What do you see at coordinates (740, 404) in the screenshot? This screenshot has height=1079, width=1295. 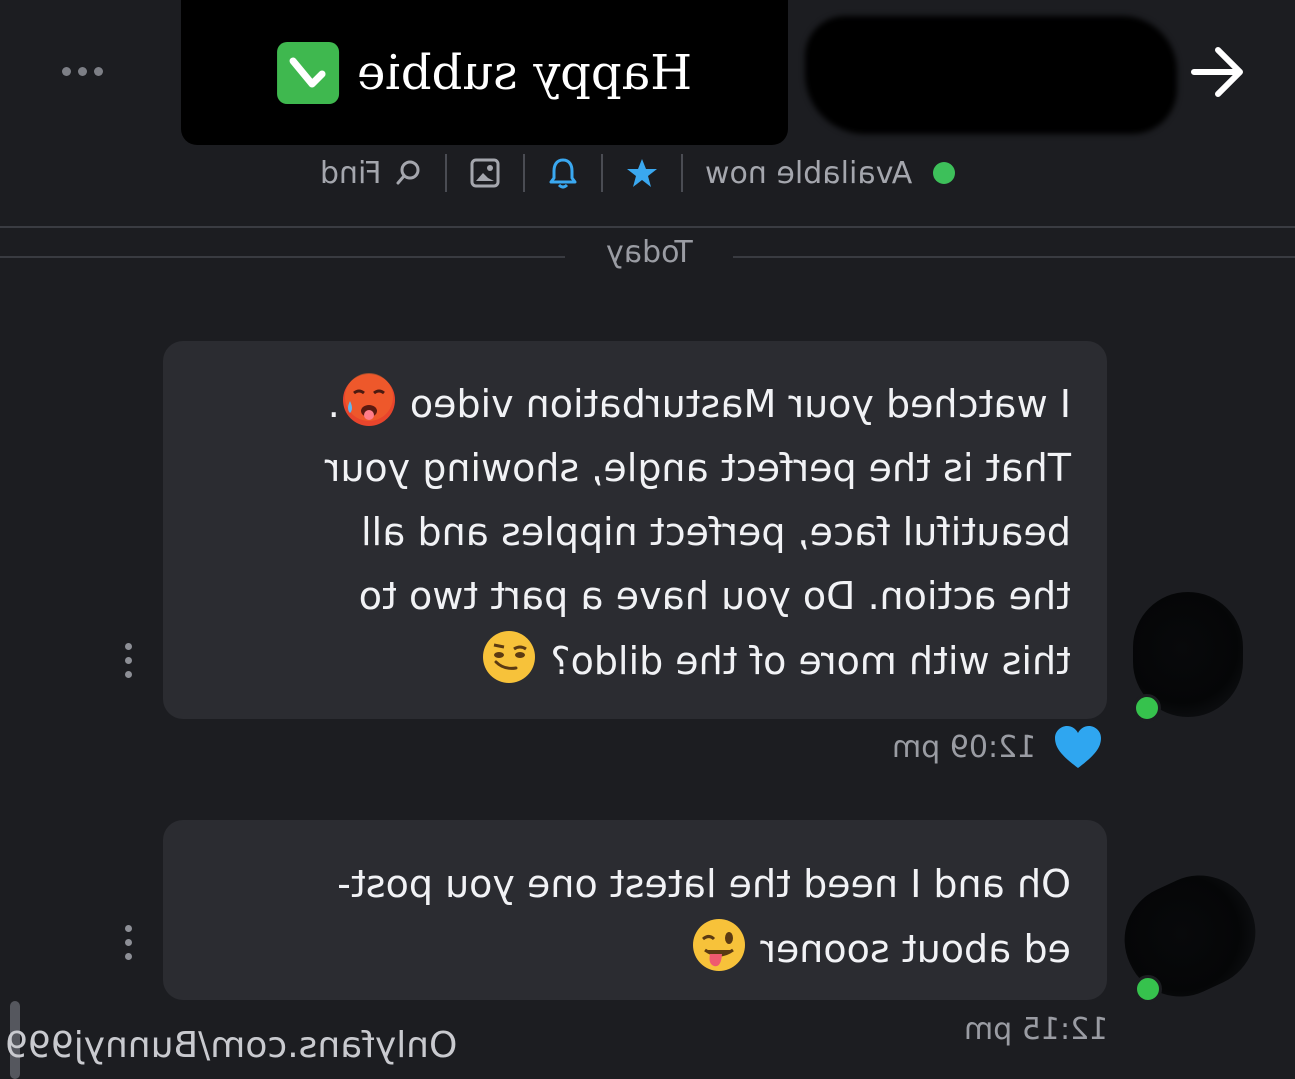 I see `message-line-text: I watched your Masturbation video` at bounding box center [740, 404].